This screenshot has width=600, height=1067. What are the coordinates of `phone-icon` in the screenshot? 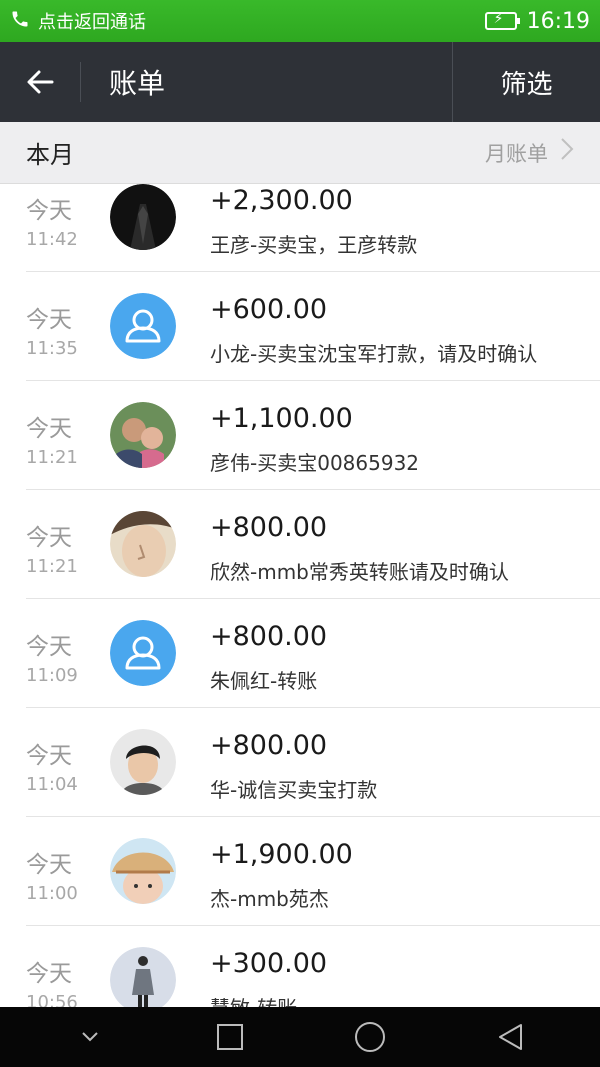 It's located at (20, 21).